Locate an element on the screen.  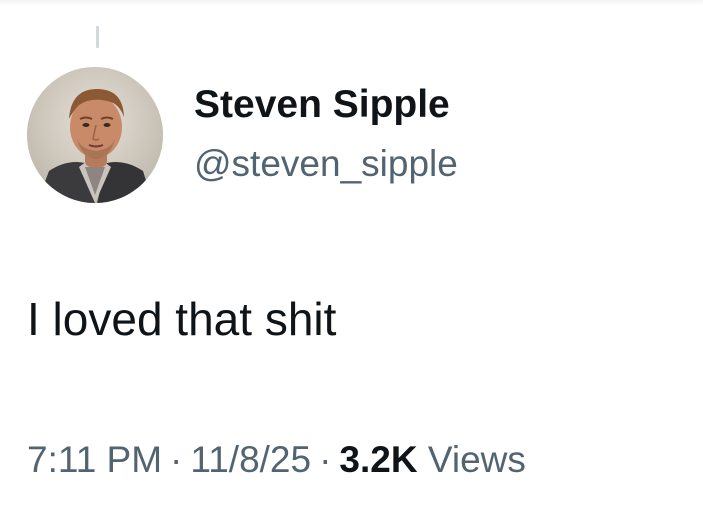
tweet-meta: 7:11 PM · 11/8/25 · 3.2K Views is located at coordinates (276, 460).